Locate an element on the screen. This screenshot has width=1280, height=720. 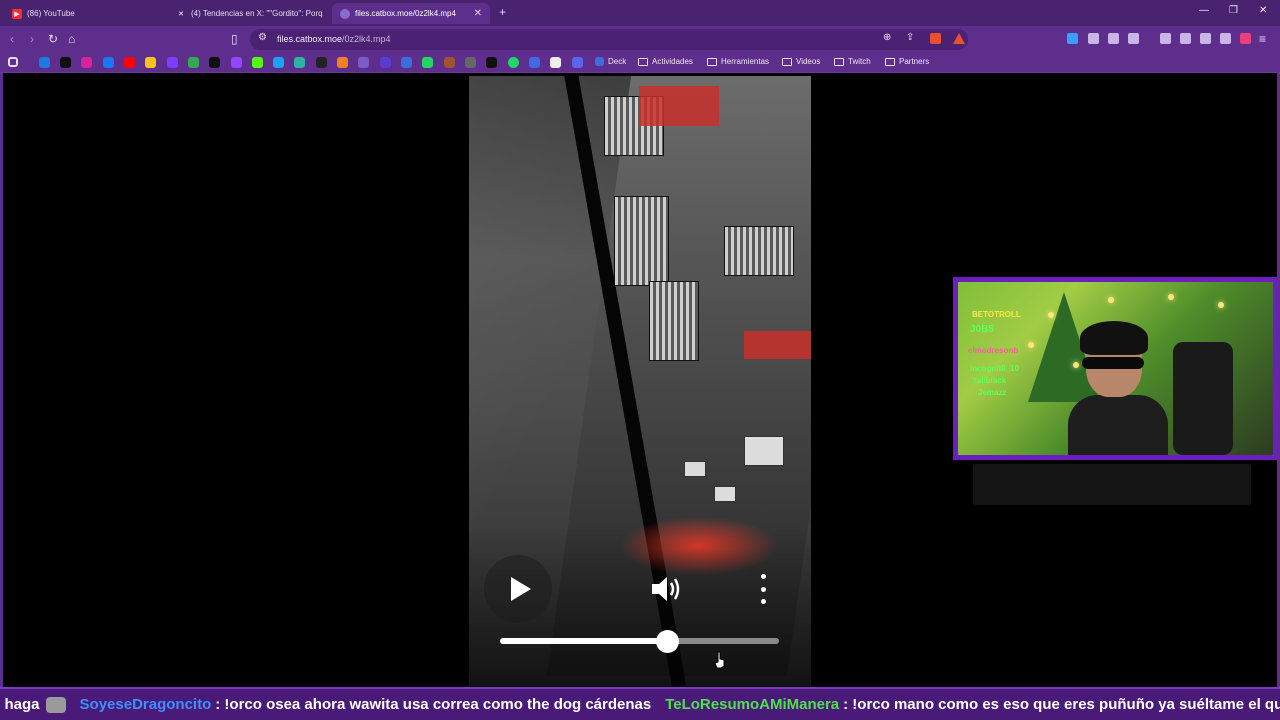
home-icon: ⌂ is located at coordinates (71, 39).